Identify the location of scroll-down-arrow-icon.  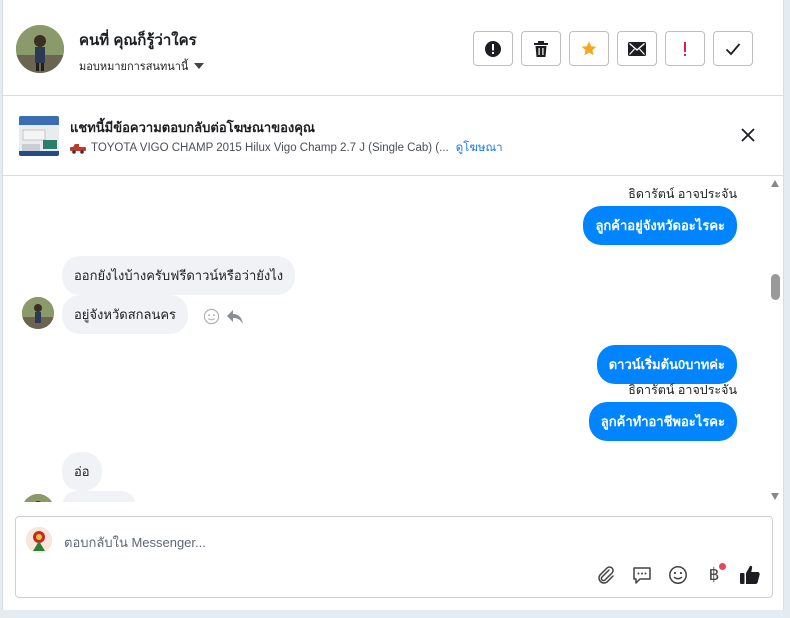
(775, 496).